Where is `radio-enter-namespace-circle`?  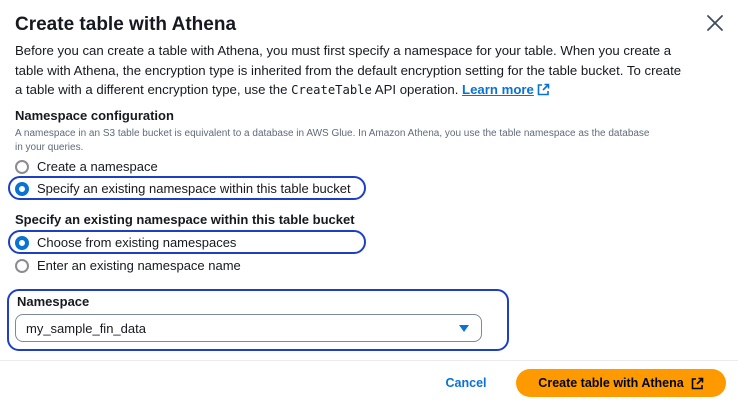 radio-enter-namespace-circle is located at coordinates (22, 265).